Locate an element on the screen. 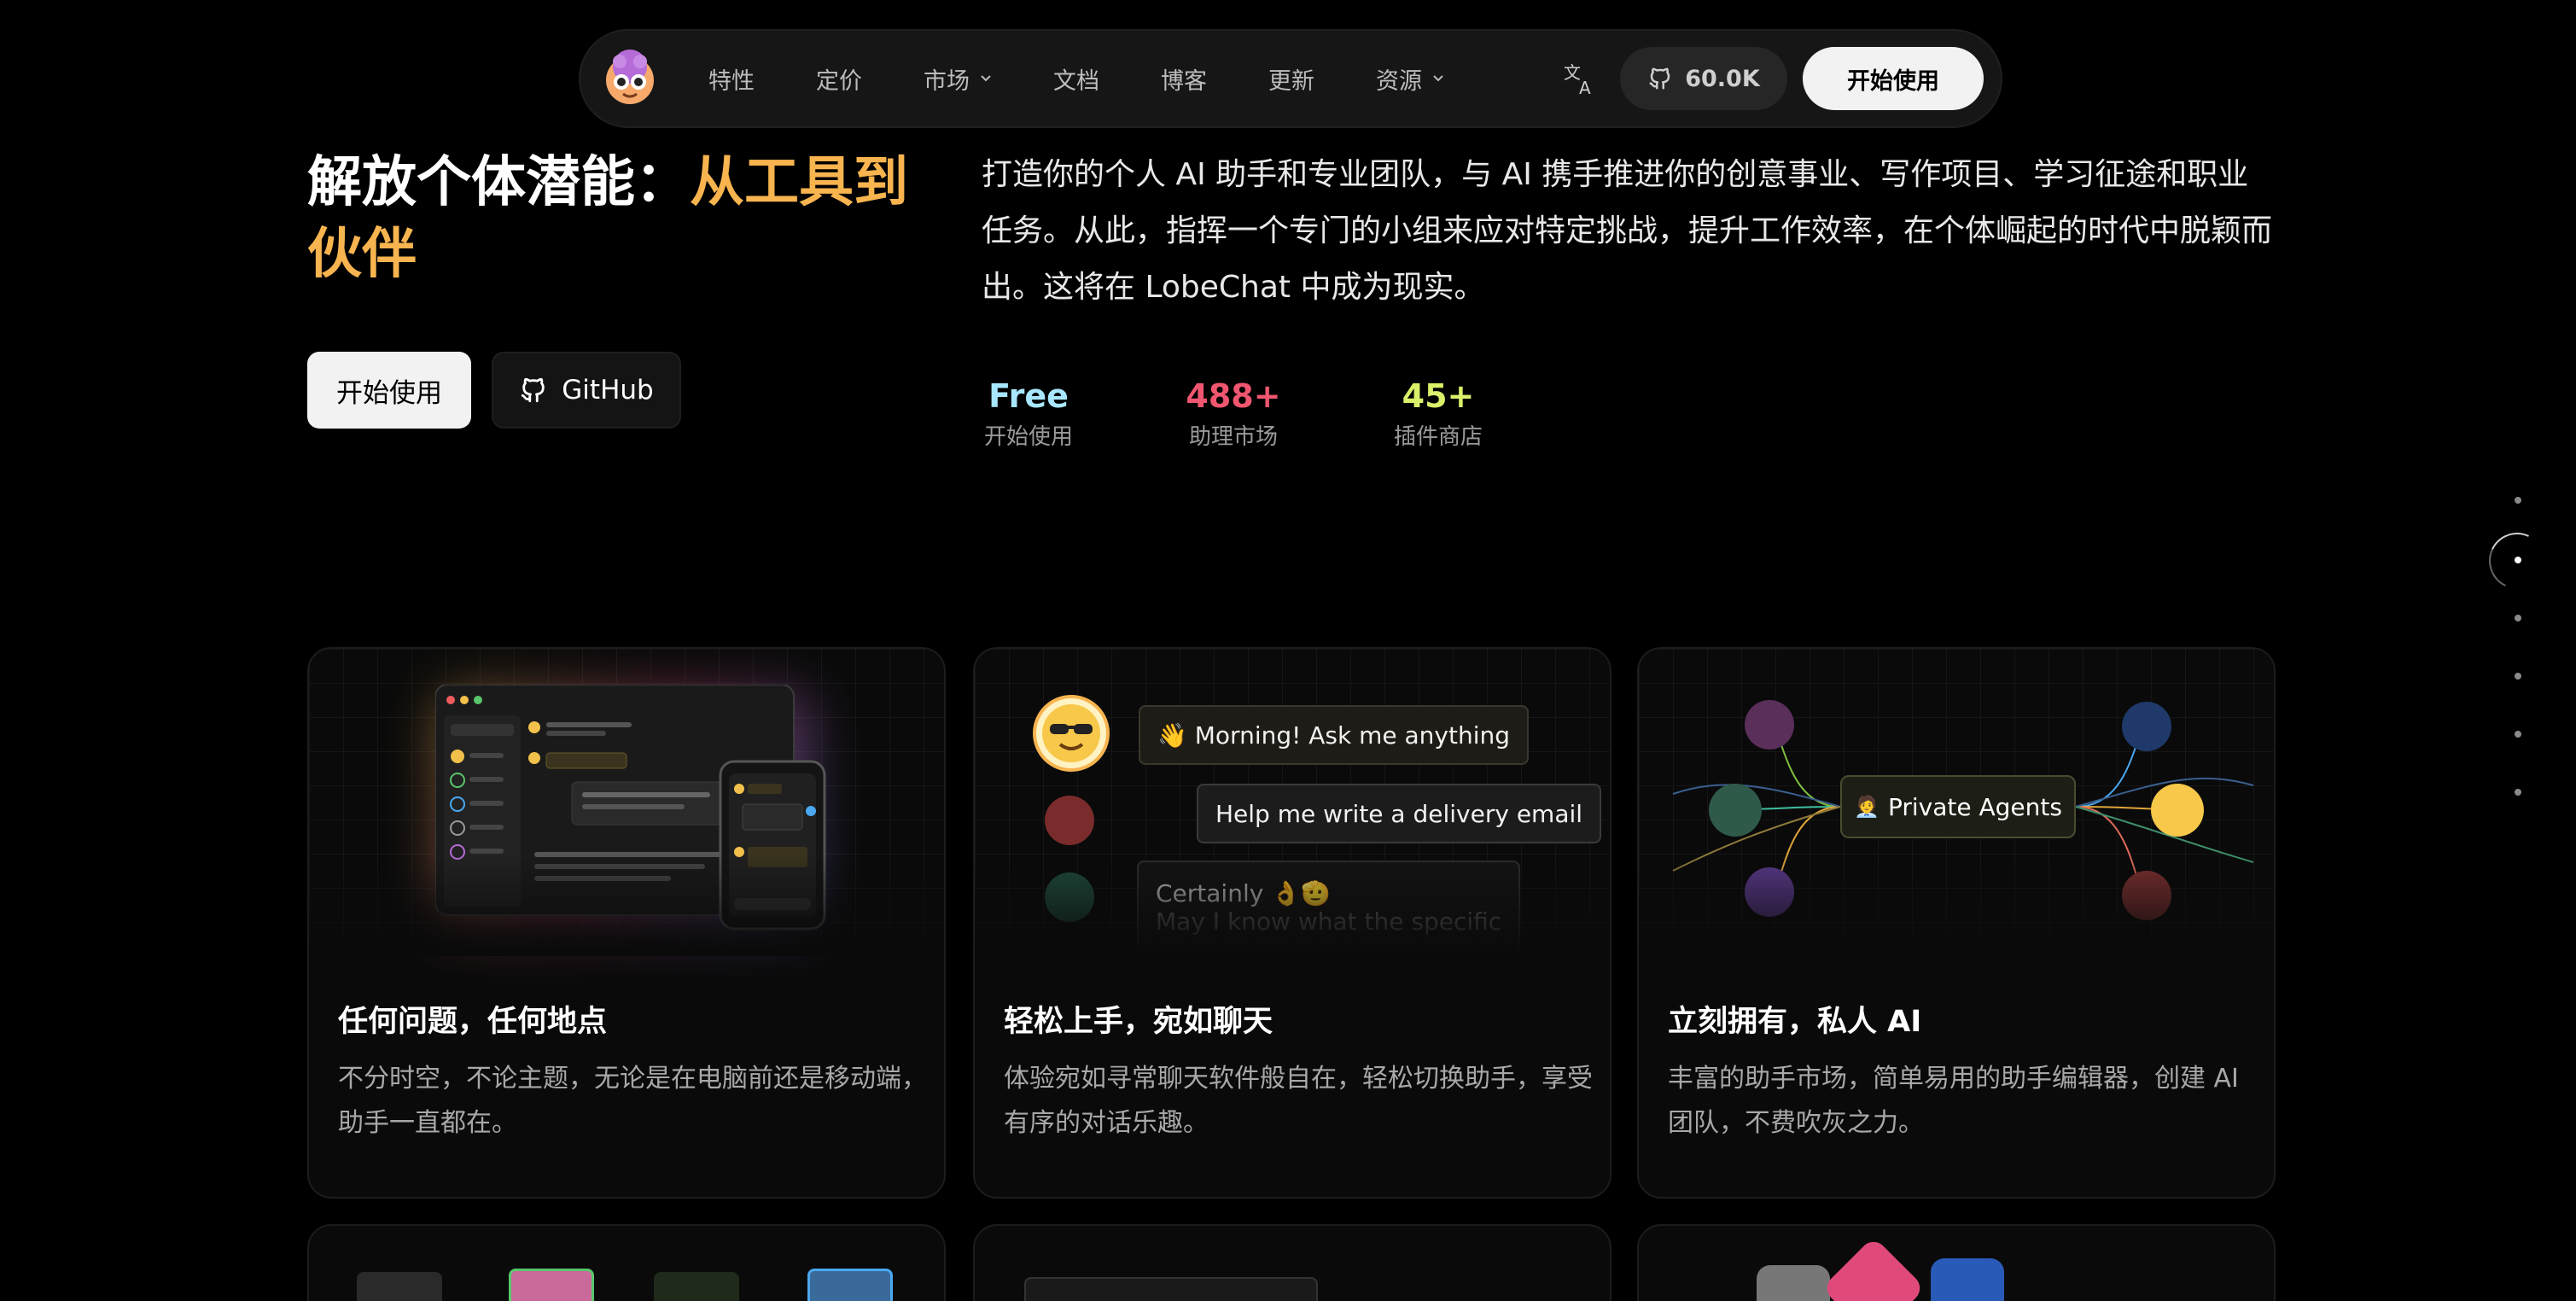  hero-github-label: GitHub is located at coordinates (608, 390).